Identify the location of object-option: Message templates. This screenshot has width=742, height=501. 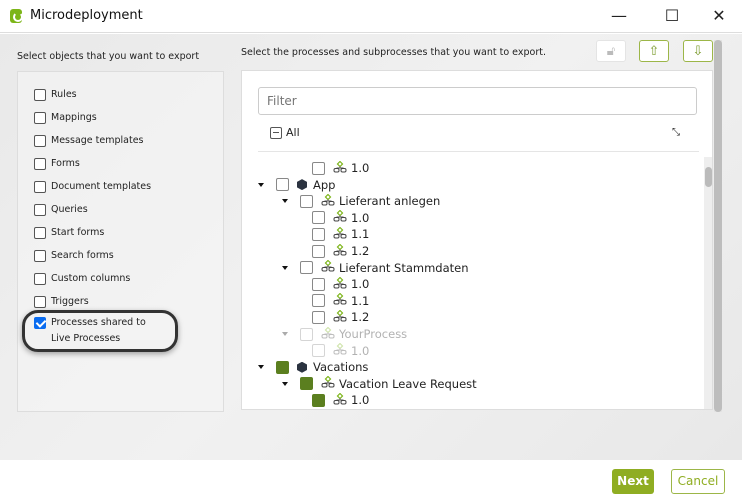
(89, 141).